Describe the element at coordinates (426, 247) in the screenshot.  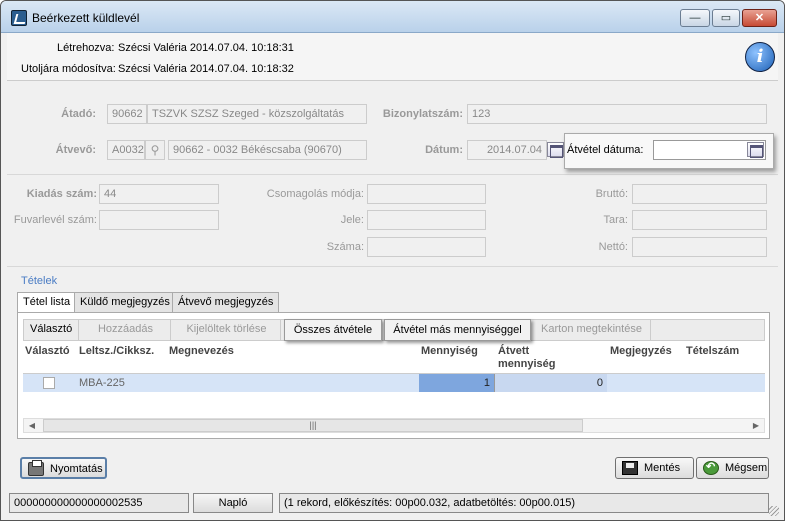
I see `szama-field` at that location.